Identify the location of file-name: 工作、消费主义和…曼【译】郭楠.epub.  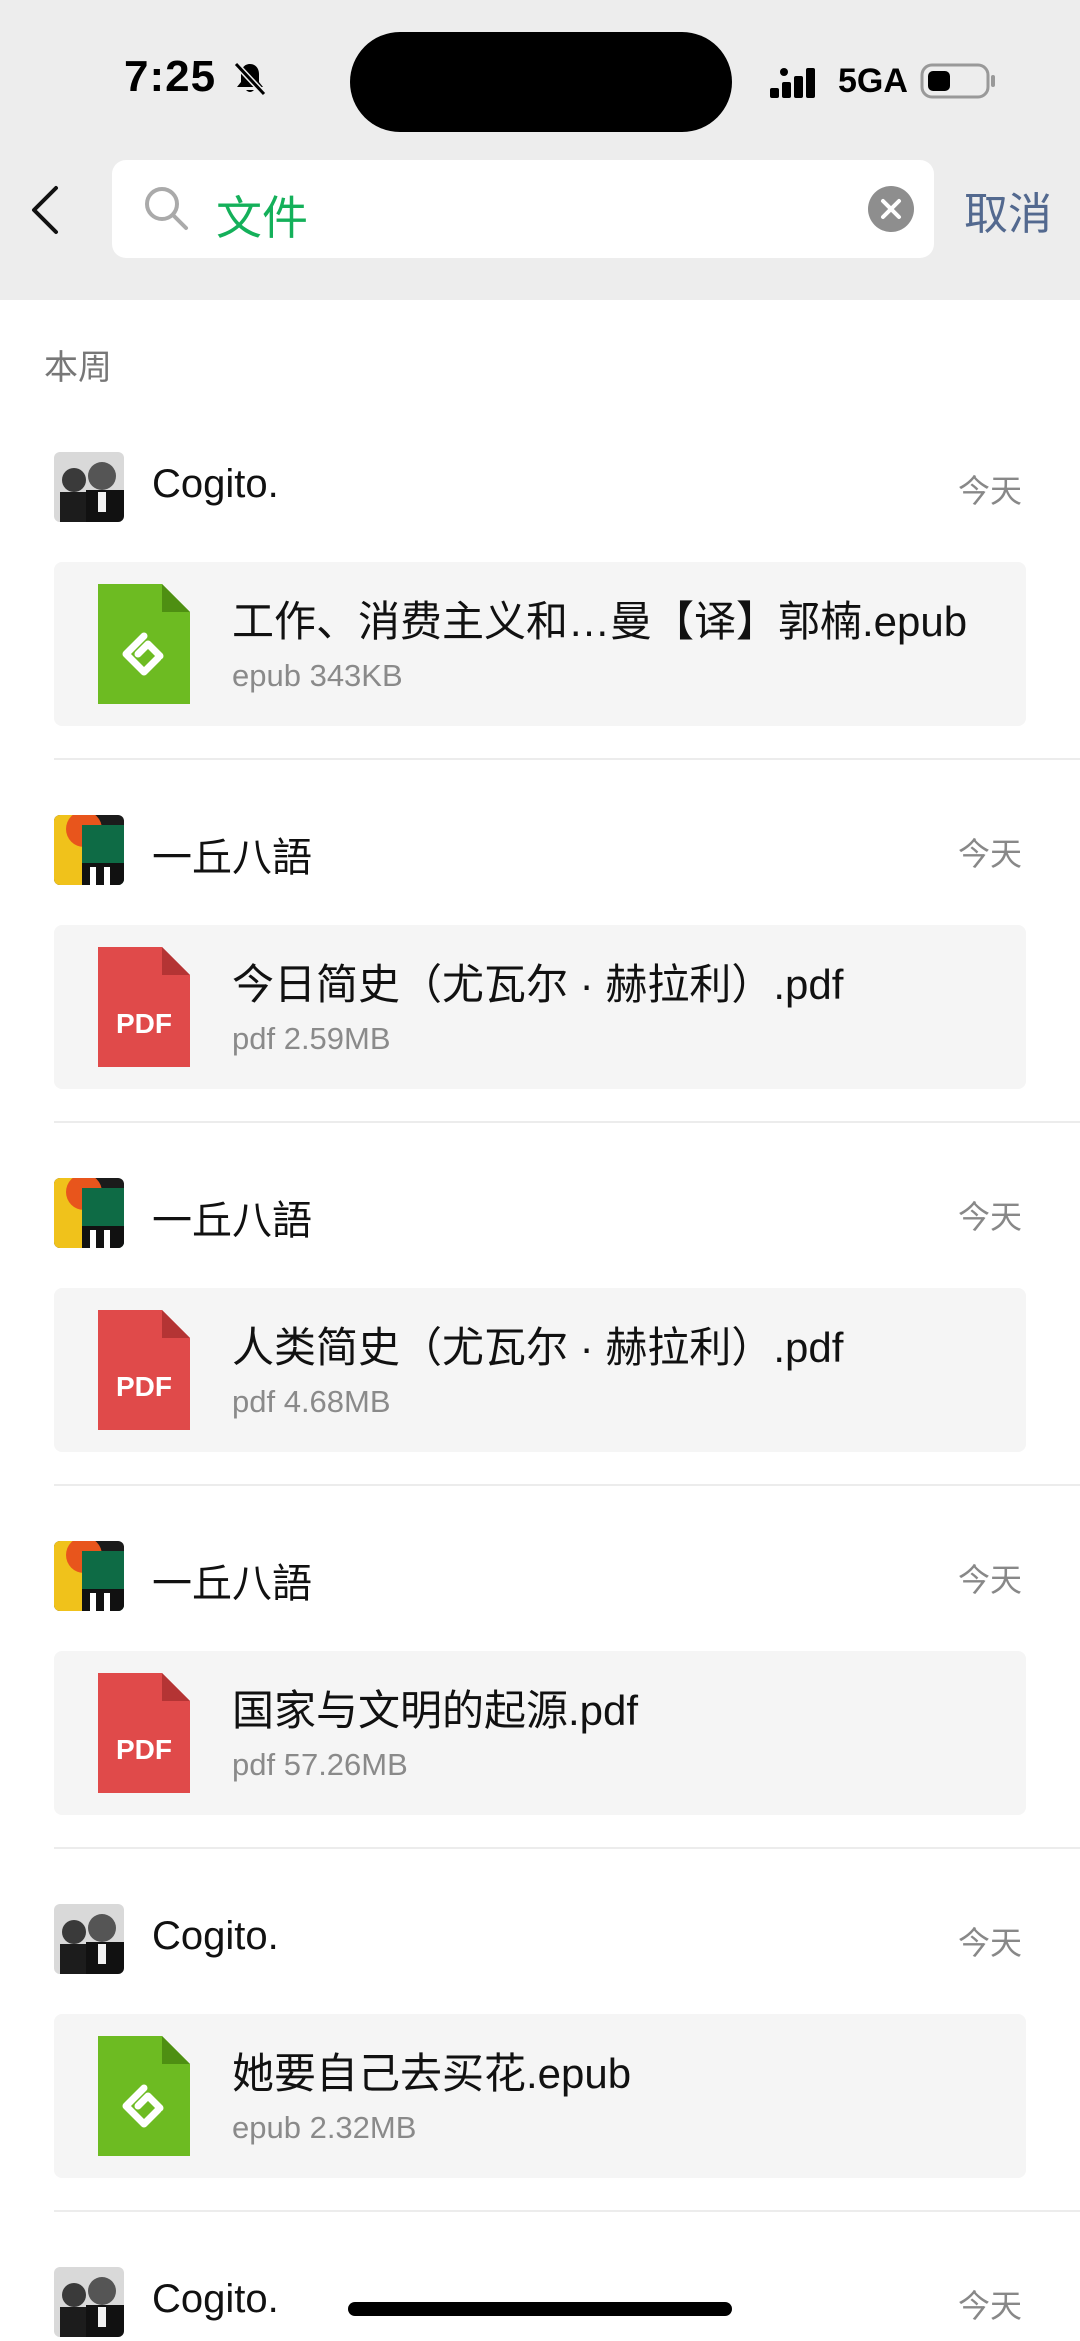
(600, 621).